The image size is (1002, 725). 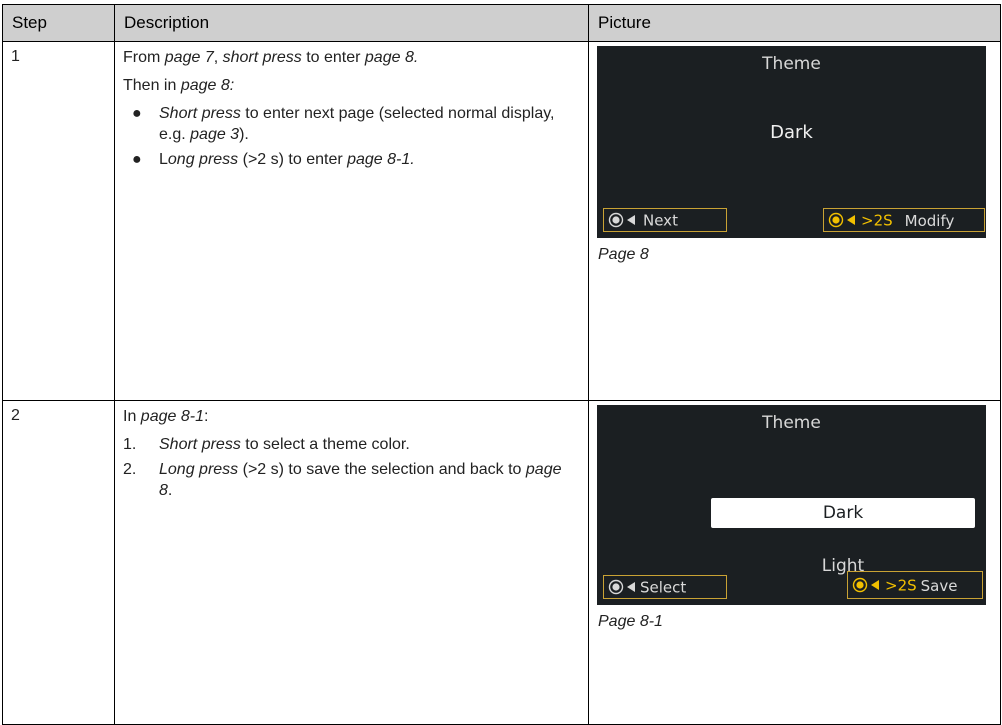 I want to click on device-screen: Theme Dark Light Select >2S Save, so click(x=791, y=505).